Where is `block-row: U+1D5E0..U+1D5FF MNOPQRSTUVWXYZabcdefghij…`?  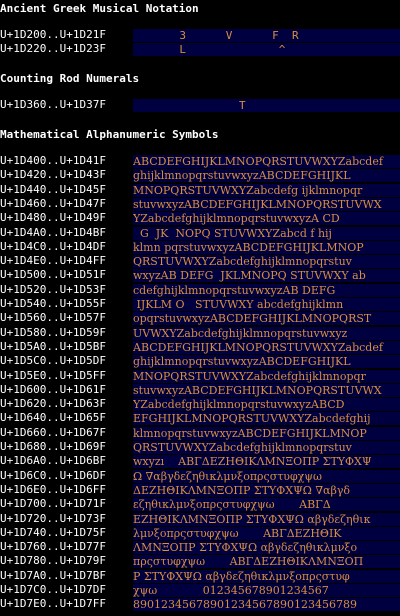
block-row: U+1D5E0..U+1D5FF MNOPQRSTUVWXYZabcdefghij… is located at coordinates (200, 376).